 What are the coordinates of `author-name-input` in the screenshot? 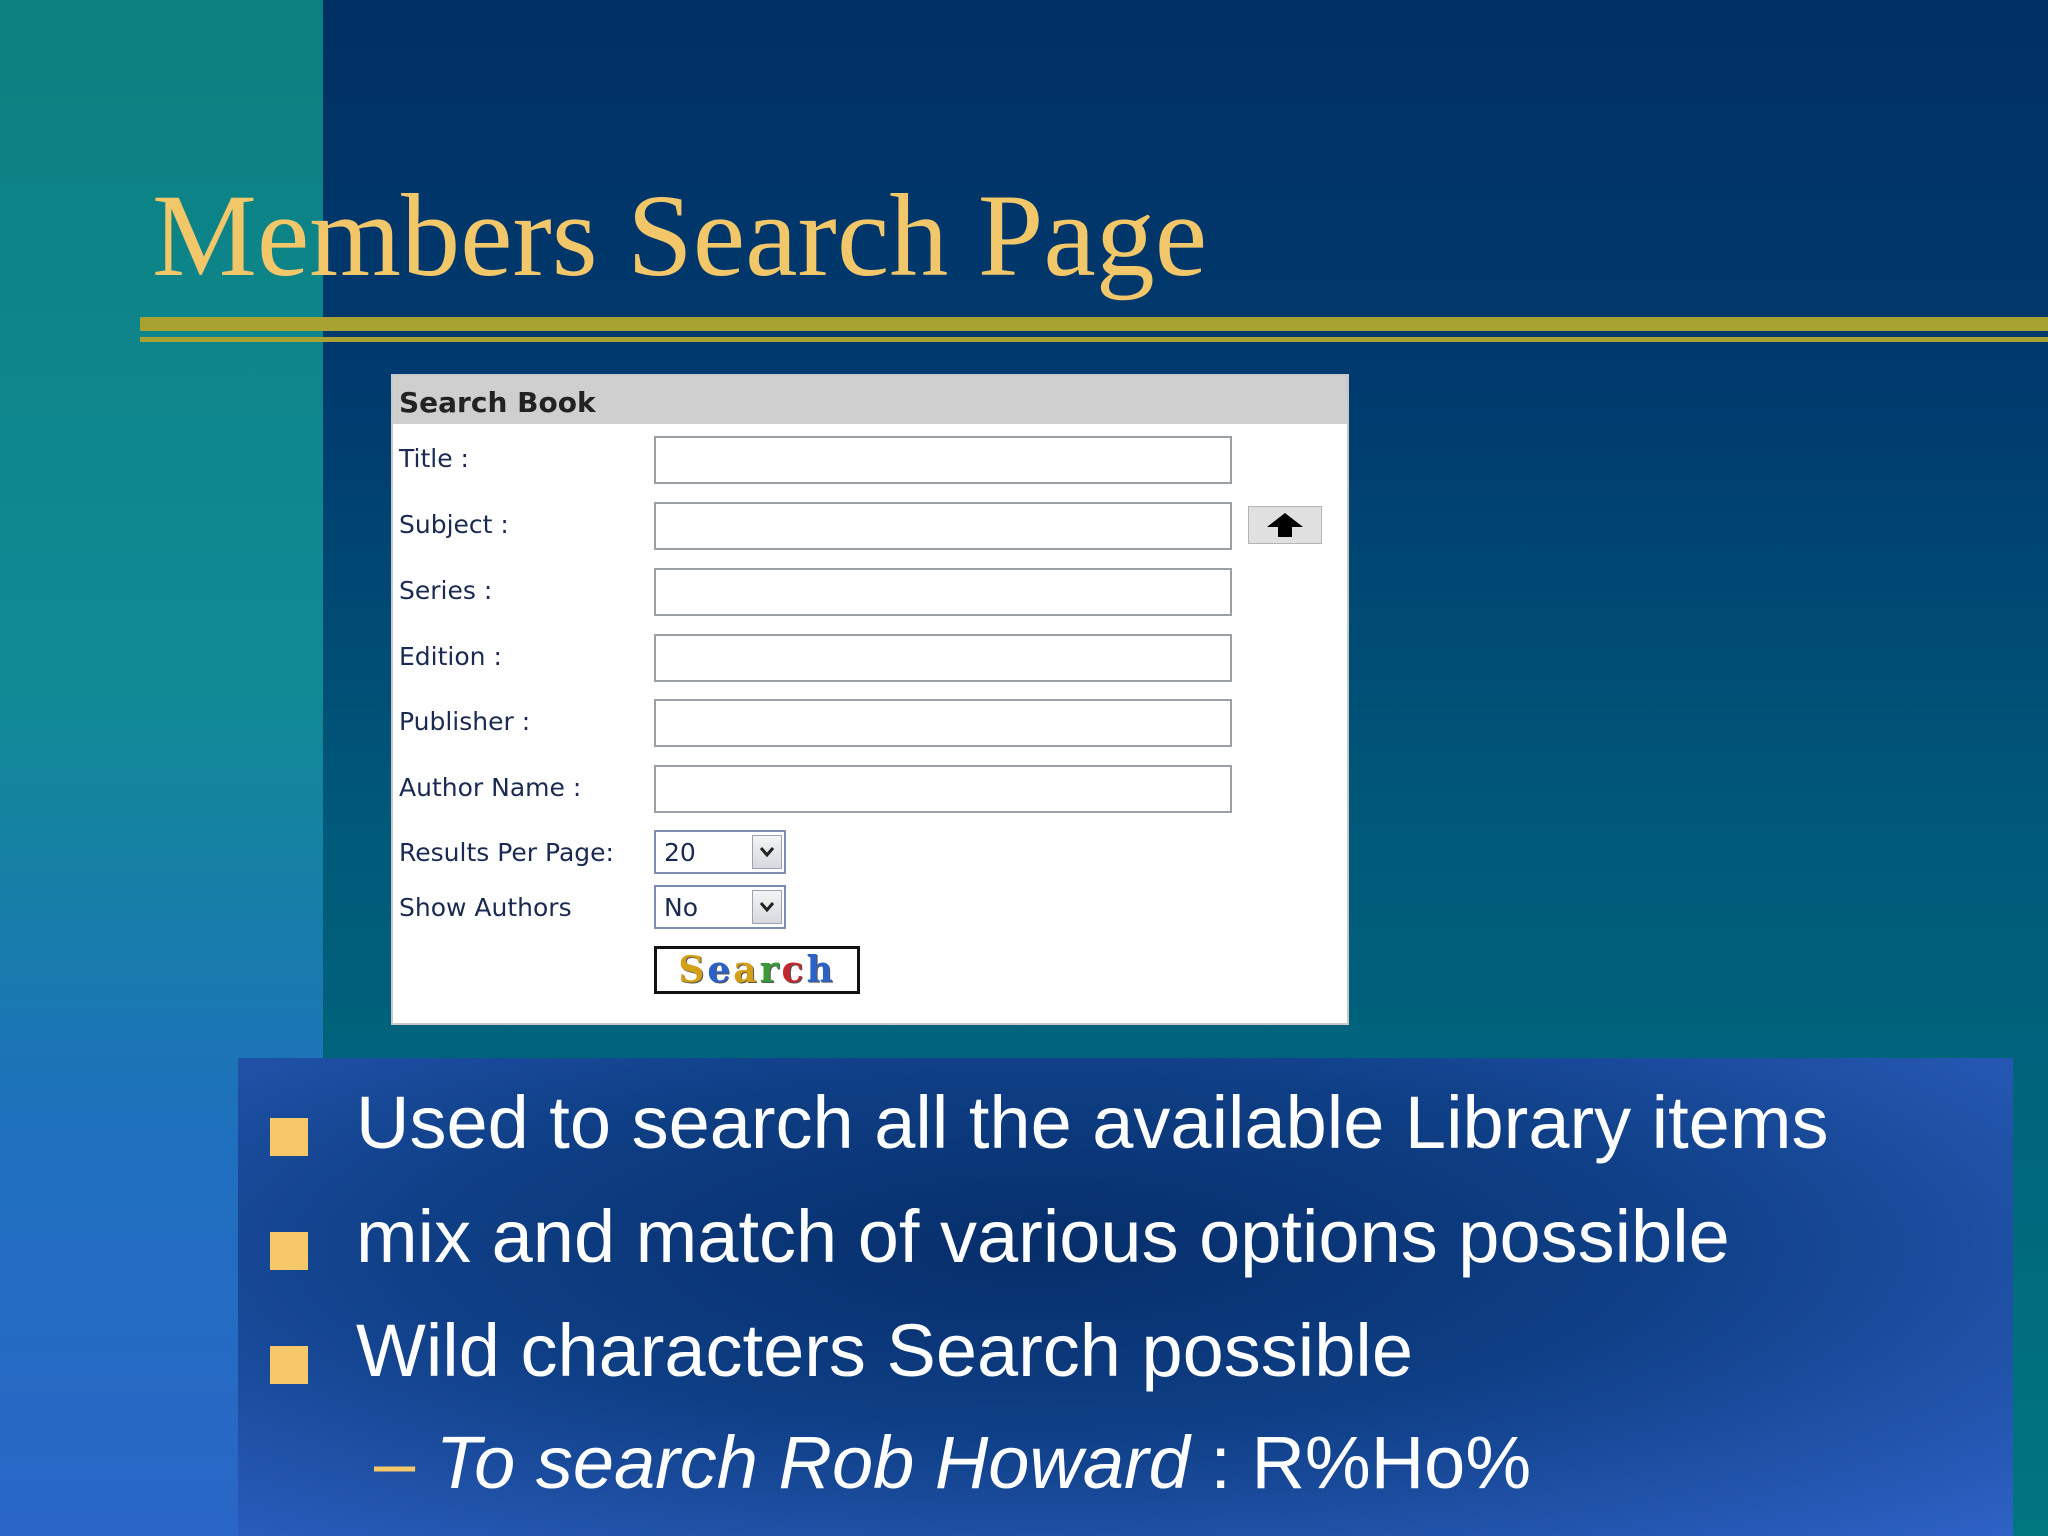 It's located at (943, 789).